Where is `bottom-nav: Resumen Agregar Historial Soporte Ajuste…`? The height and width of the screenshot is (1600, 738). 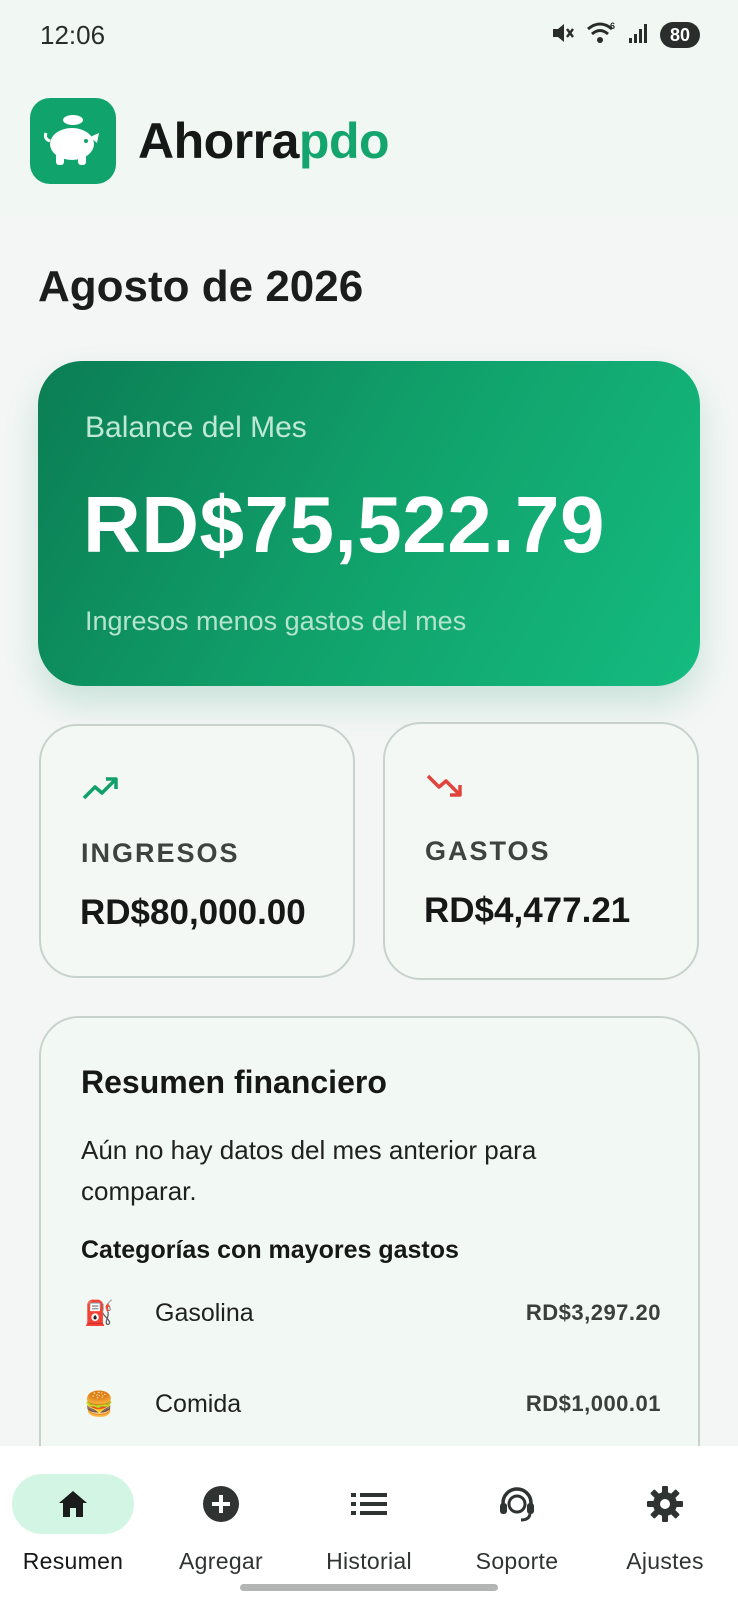
bottom-nav: Resumen Agregar Historial Soporte Ajuste… is located at coordinates (369, 1523).